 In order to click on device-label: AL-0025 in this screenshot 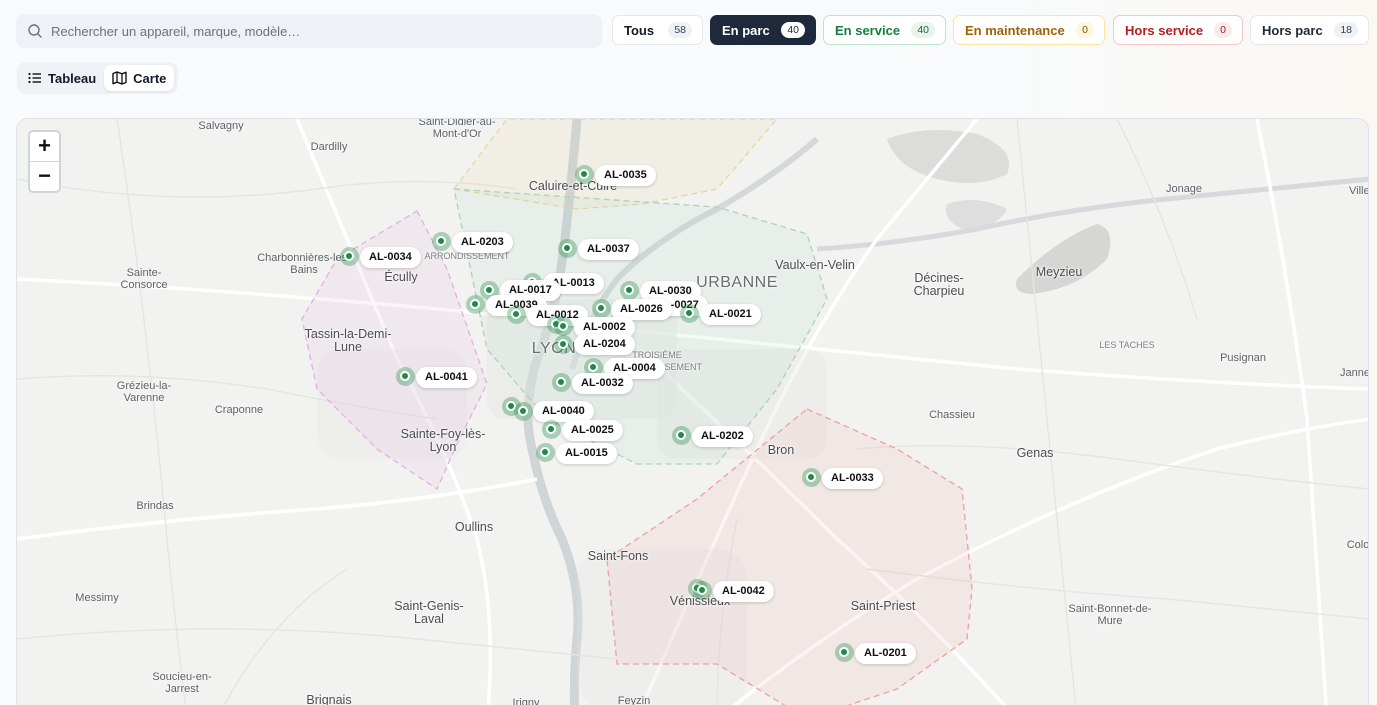, I will do `click(592, 430)`.